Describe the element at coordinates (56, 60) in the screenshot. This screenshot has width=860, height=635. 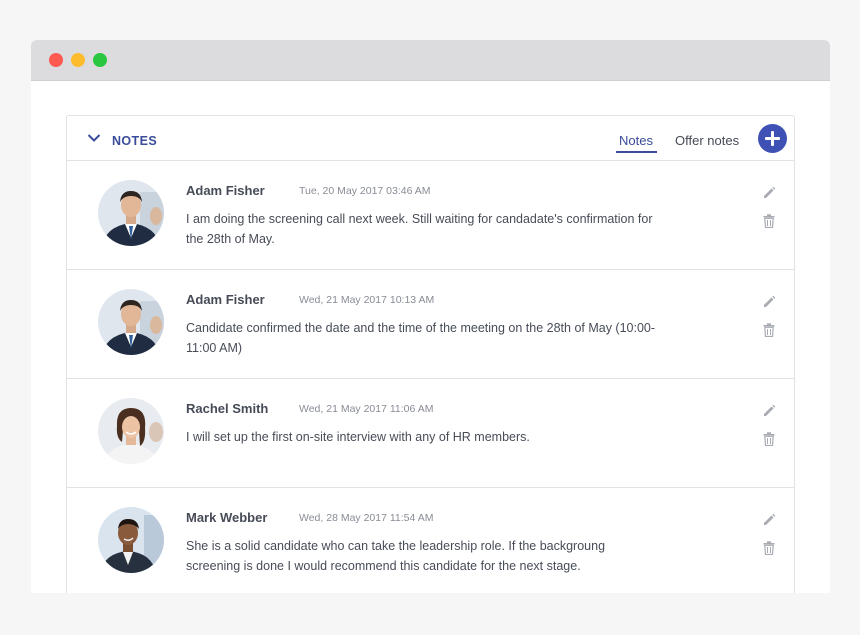
I see `close-window-button` at that location.